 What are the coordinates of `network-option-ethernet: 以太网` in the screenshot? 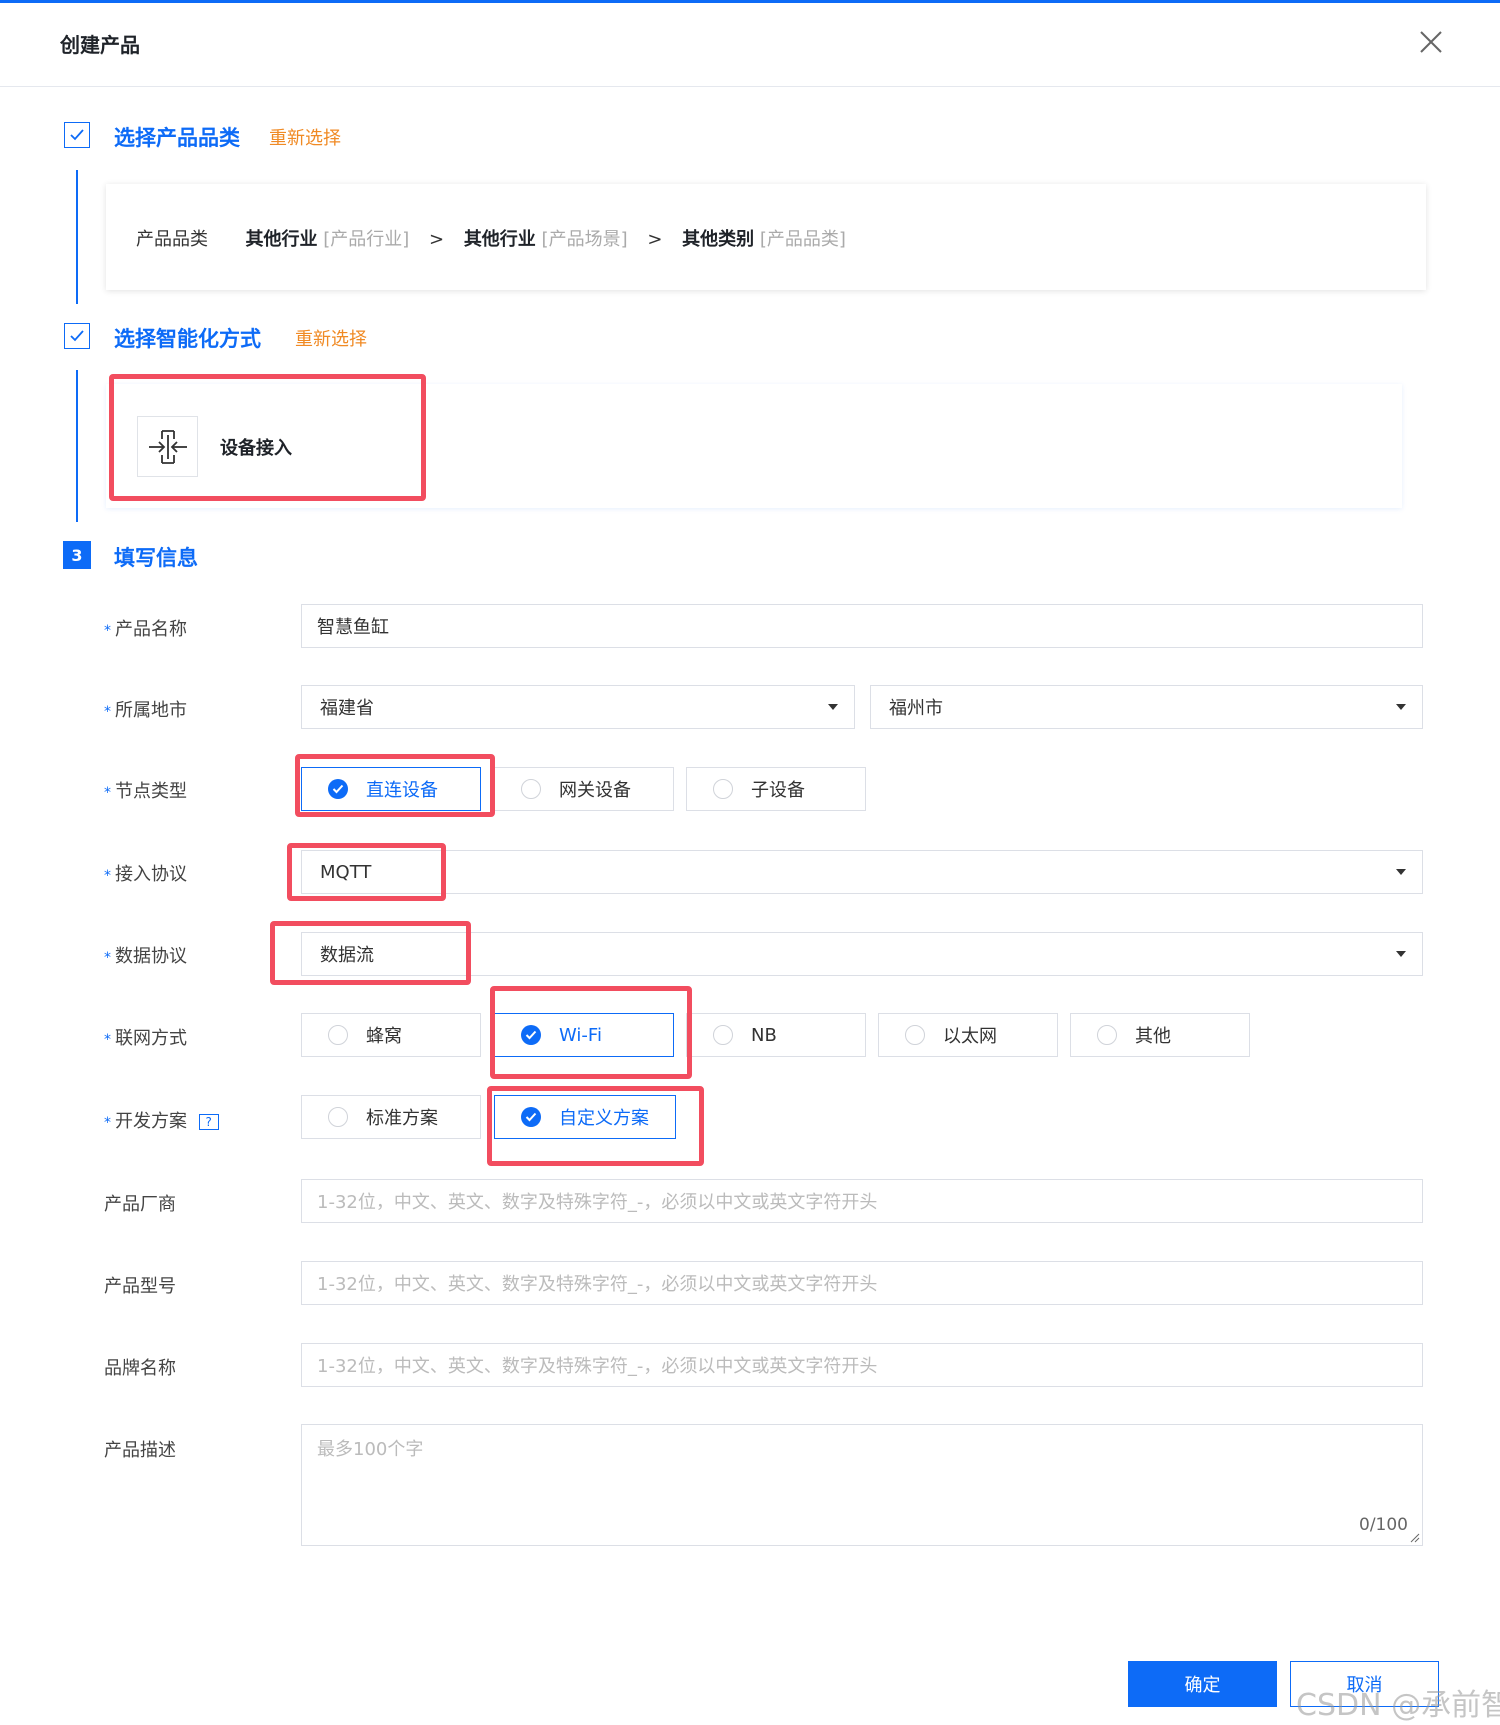 It's located at (968, 1035).